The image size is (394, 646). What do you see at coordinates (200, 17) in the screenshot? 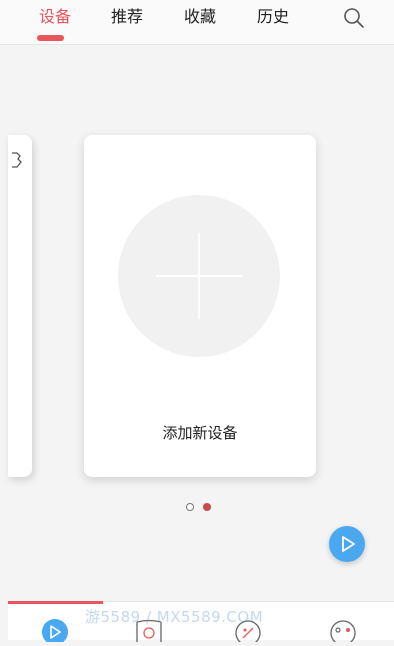
I see `tab-favorites: 收藏` at bounding box center [200, 17].